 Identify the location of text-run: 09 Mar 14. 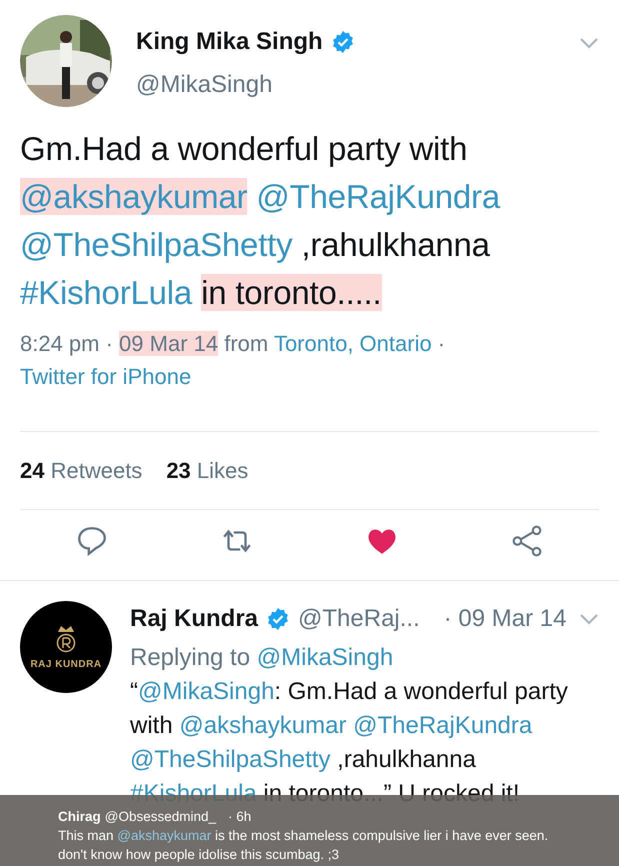
(168, 343).